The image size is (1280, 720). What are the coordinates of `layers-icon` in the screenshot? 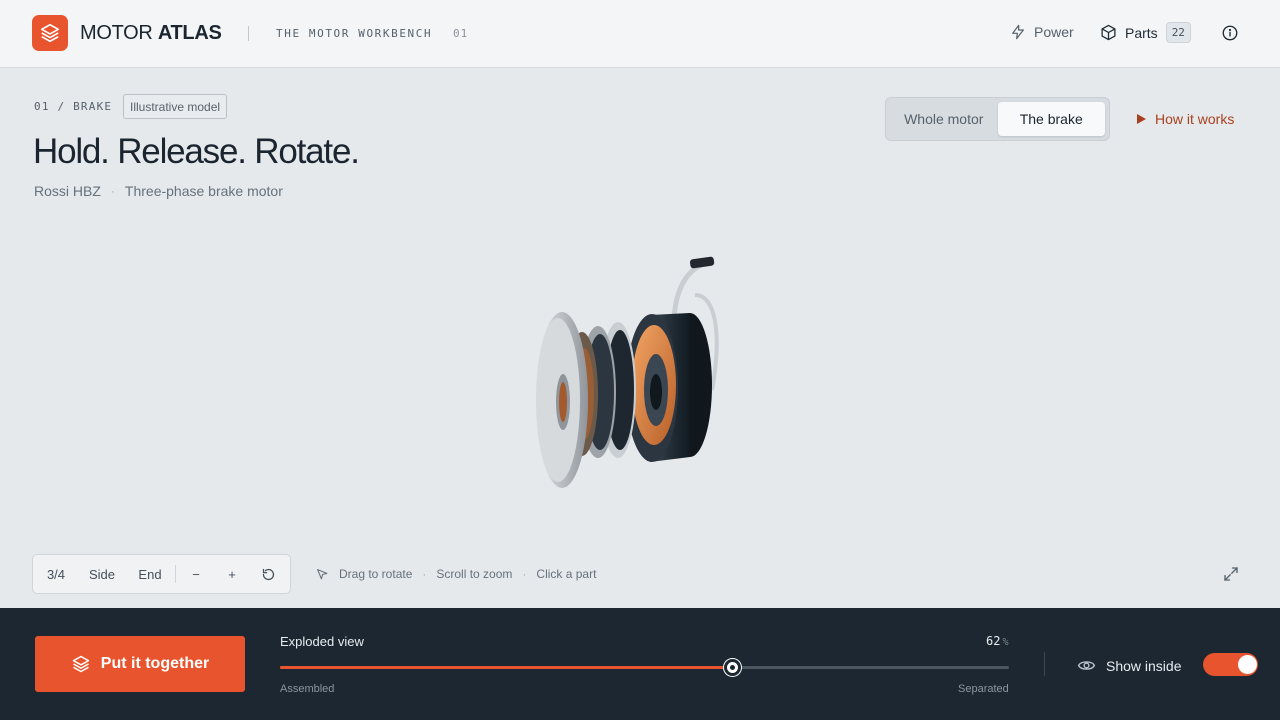 It's located at (81, 664).